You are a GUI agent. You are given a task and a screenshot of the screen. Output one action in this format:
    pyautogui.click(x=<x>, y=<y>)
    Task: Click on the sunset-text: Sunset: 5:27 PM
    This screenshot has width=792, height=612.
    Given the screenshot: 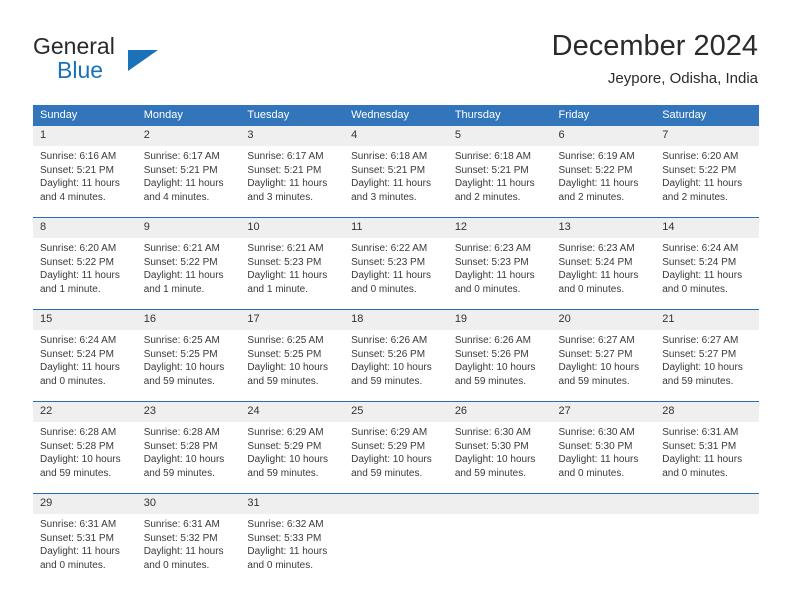 What is the action you would take?
    pyautogui.click(x=699, y=354)
    